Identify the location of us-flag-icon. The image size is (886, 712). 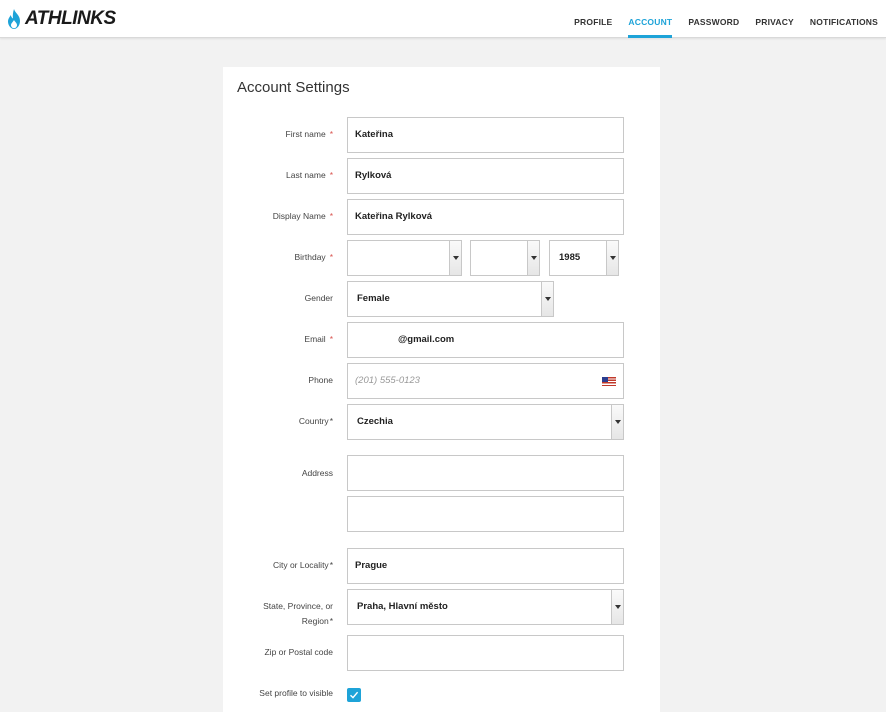
(609, 381).